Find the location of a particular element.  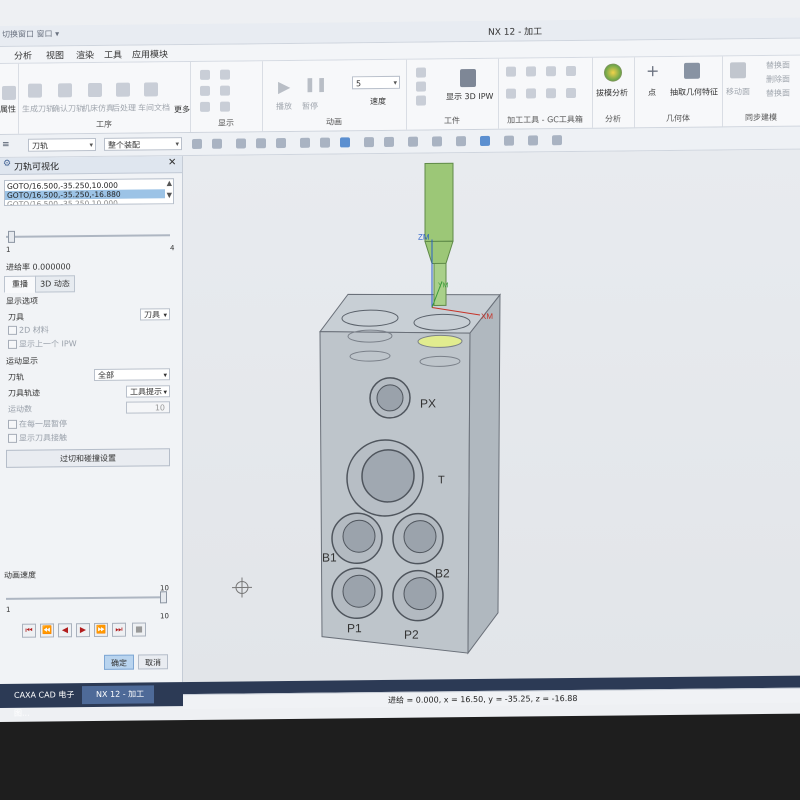

tab-3d-dynamic: 3D 动态 is located at coordinates (55, 284).